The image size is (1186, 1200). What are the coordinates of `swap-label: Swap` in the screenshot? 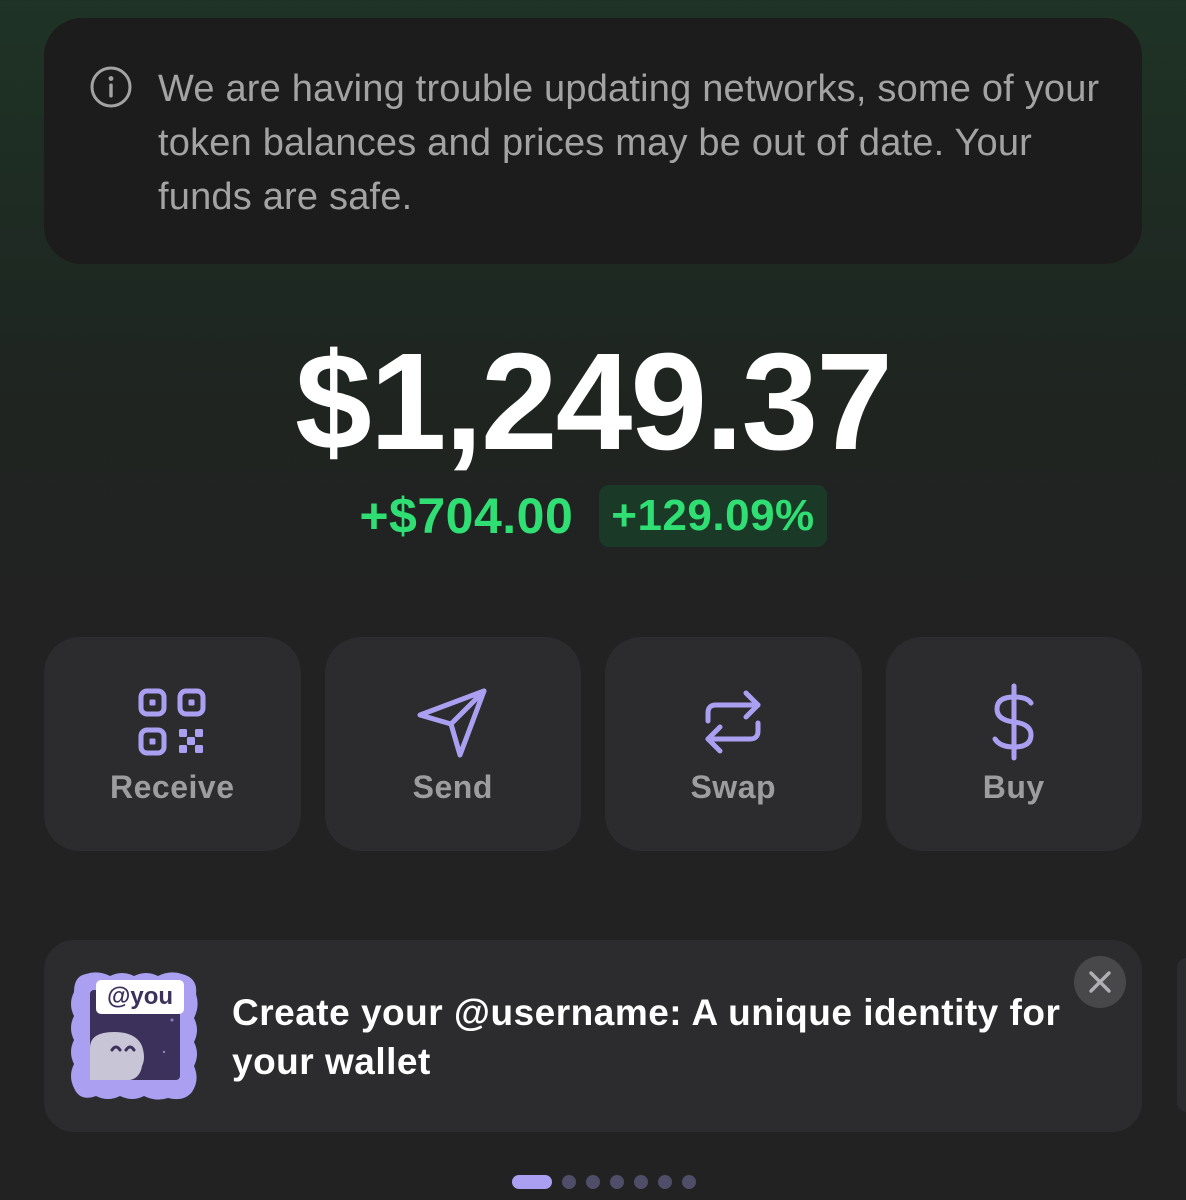 It's located at (733, 787).